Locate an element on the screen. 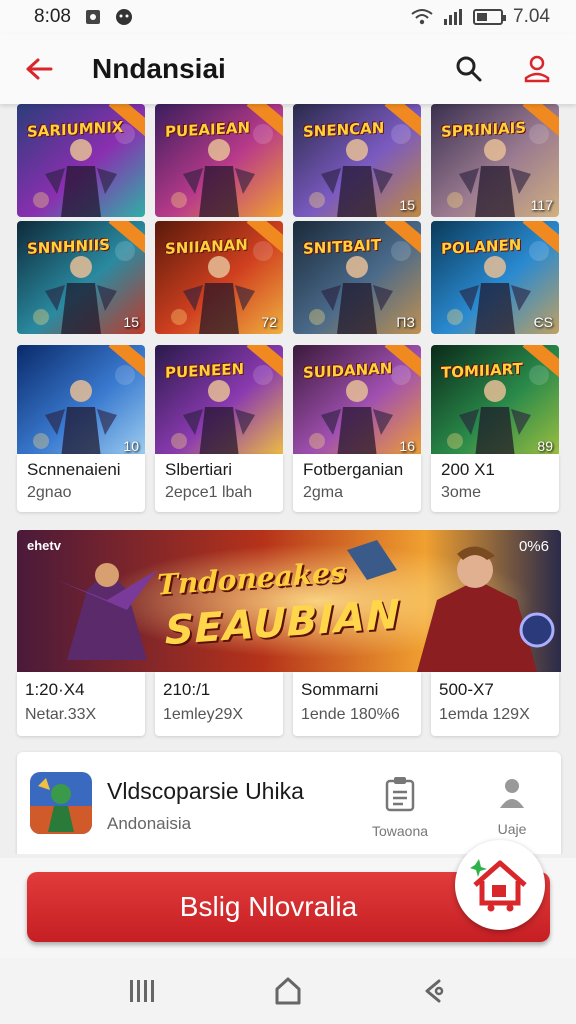 The image size is (576, 1024). tile-count: 72 is located at coordinates (269, 322).